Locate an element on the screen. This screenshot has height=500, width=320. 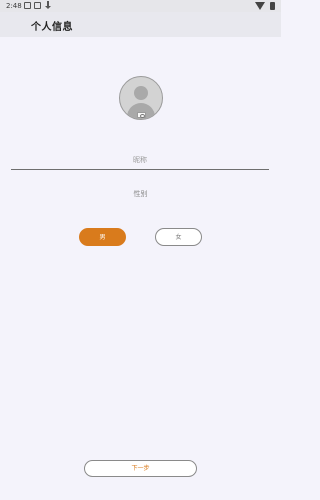
app-bar: 个人信息 is located at coordinates (140, 24).